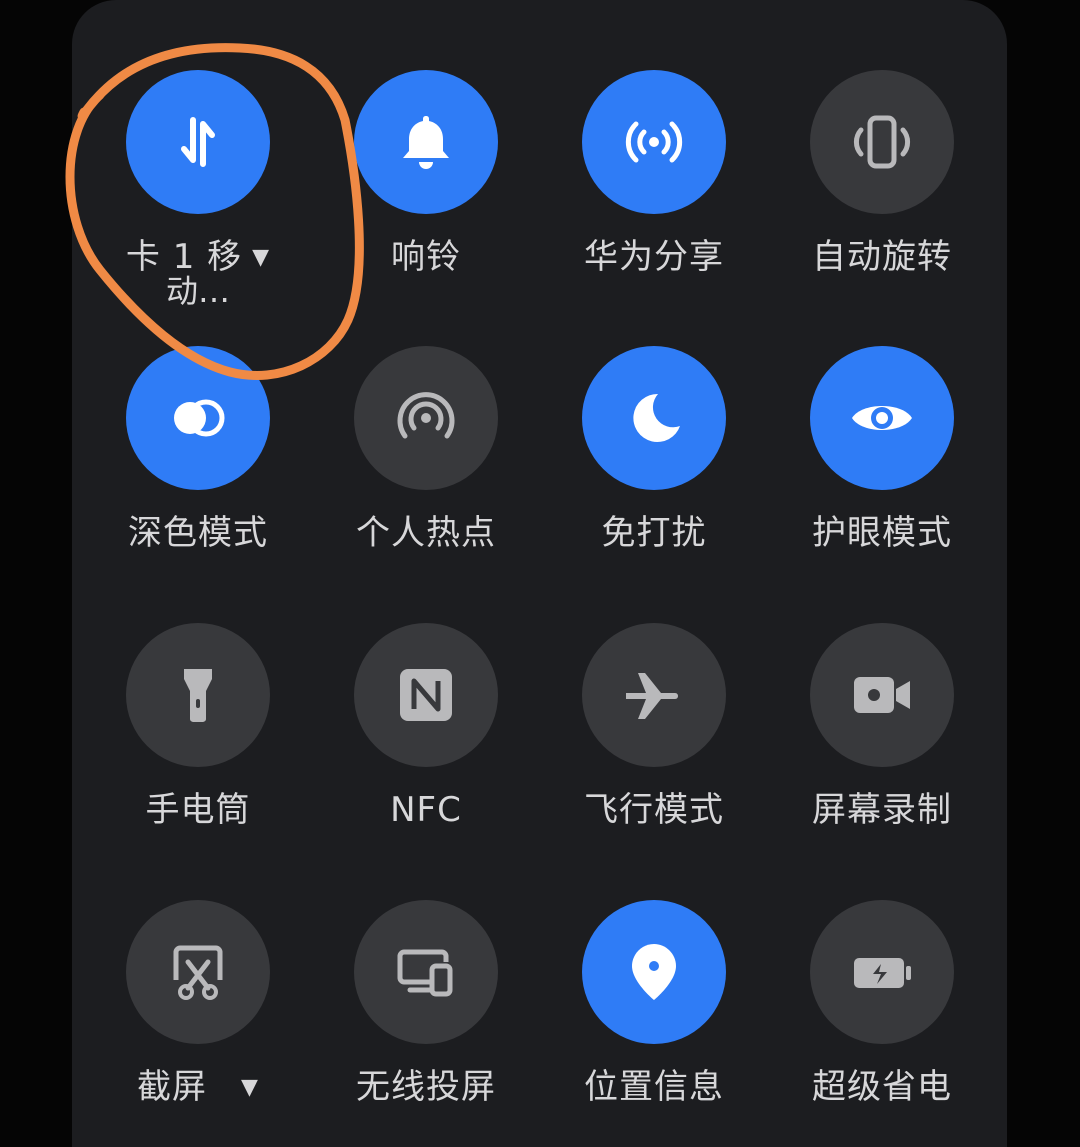 This screenshot has height=1147, width=1080. I want to click on mobile-data-icon, so click(198, 142).